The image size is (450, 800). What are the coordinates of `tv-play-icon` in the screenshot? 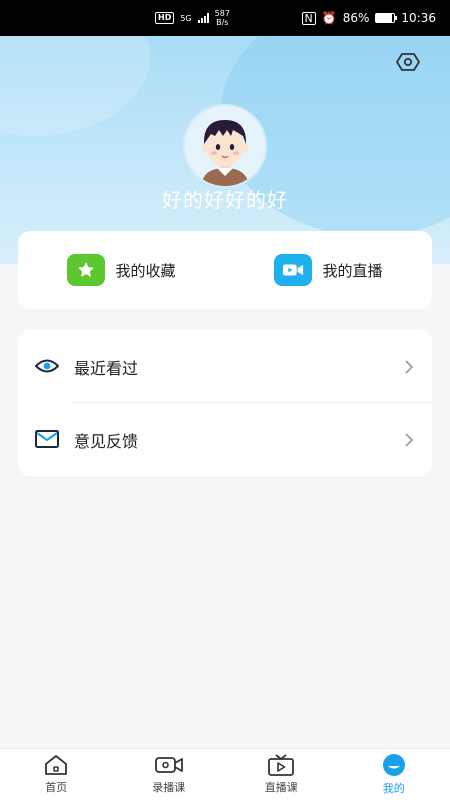 It's located at (281, 765).